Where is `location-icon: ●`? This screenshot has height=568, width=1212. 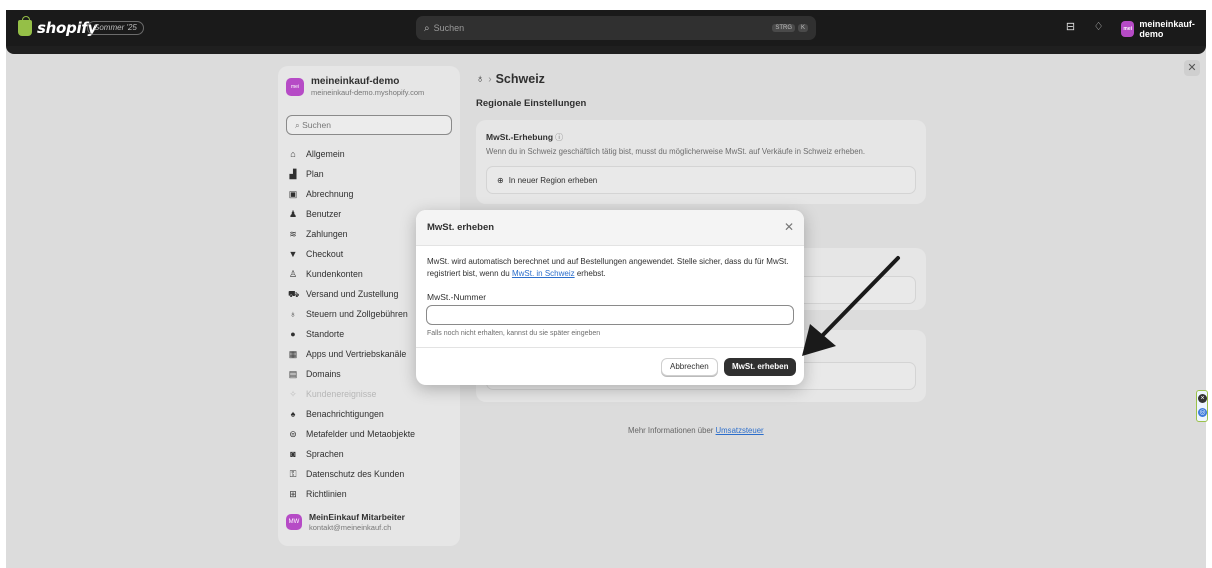
location-icon: ● is located at coordinates (293, 334).